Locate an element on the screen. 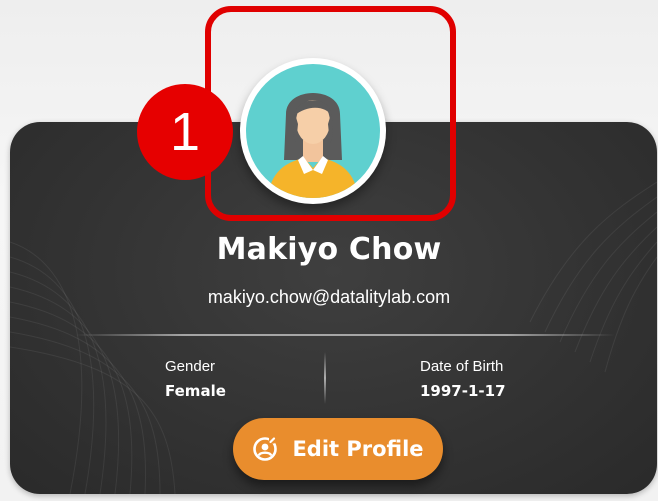 The height and width of the screenshot is (501, 658). gender-value: Female is located at coordinates (195, 391).